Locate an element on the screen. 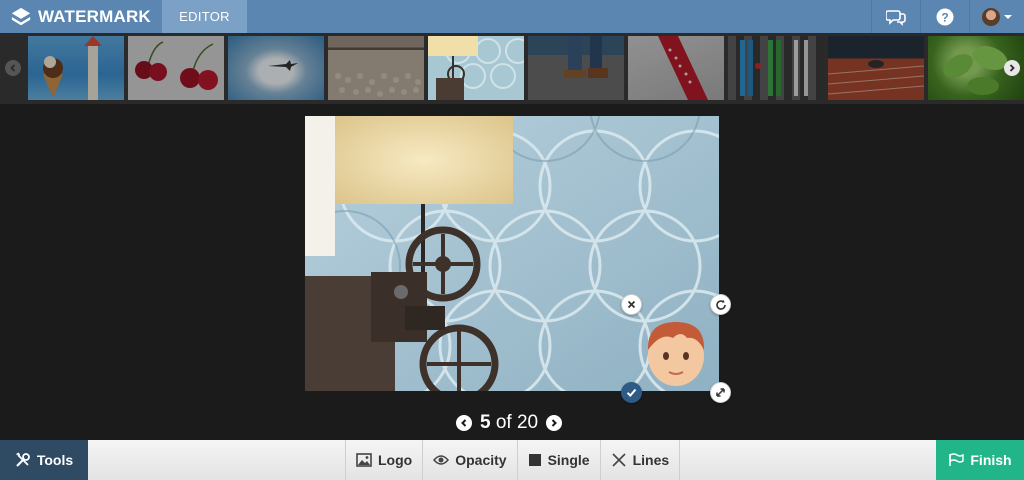  close-icon is located at coordinates (631, 304).